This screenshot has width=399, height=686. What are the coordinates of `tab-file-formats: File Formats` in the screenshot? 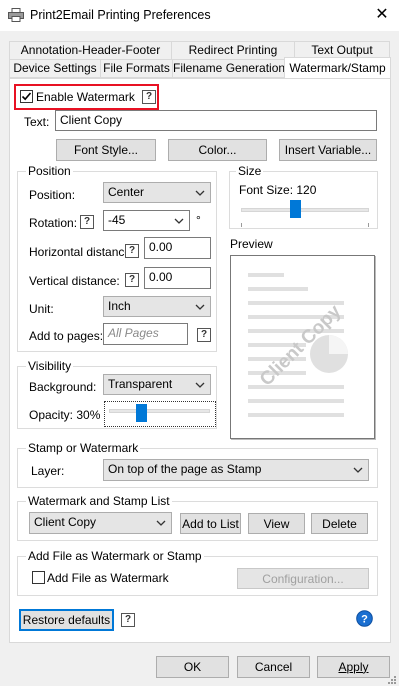 It's located at (136, 68).